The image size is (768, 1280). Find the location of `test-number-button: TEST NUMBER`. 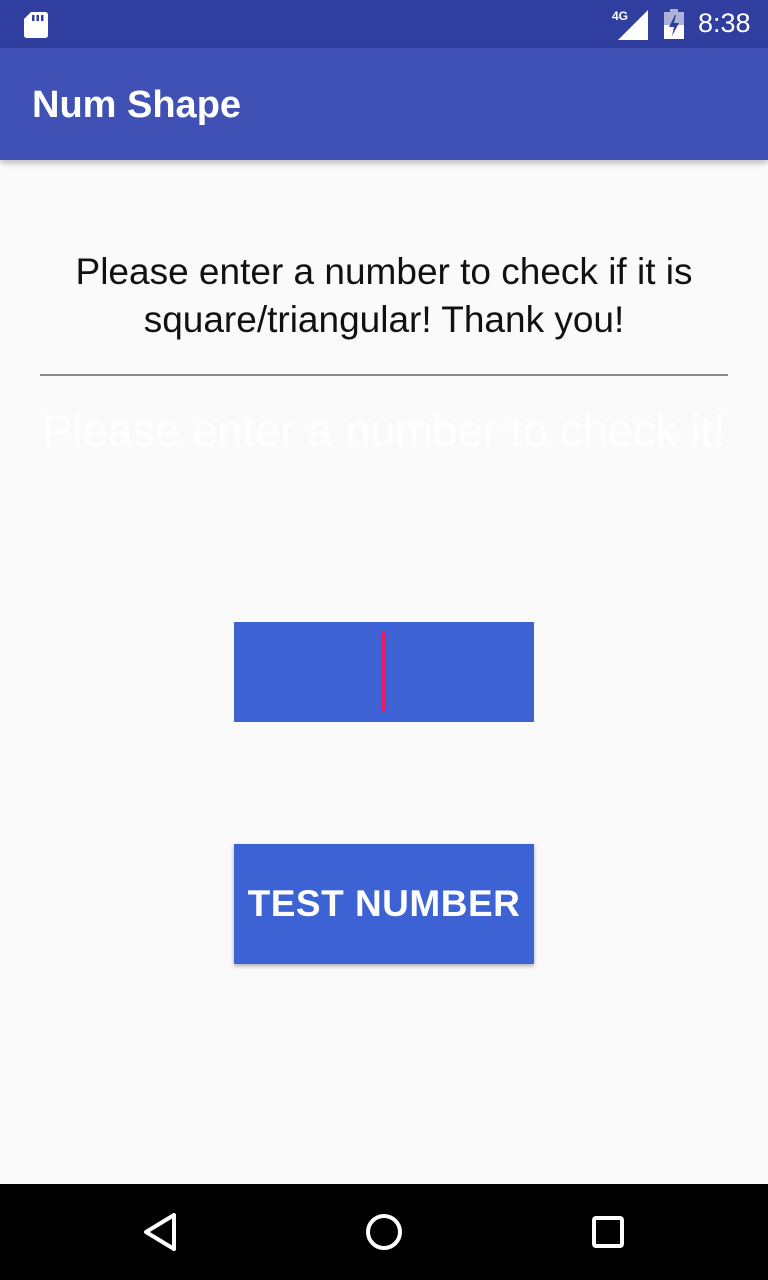

test-number-button: TEST NUMBER is located at coordinates (384, 904).